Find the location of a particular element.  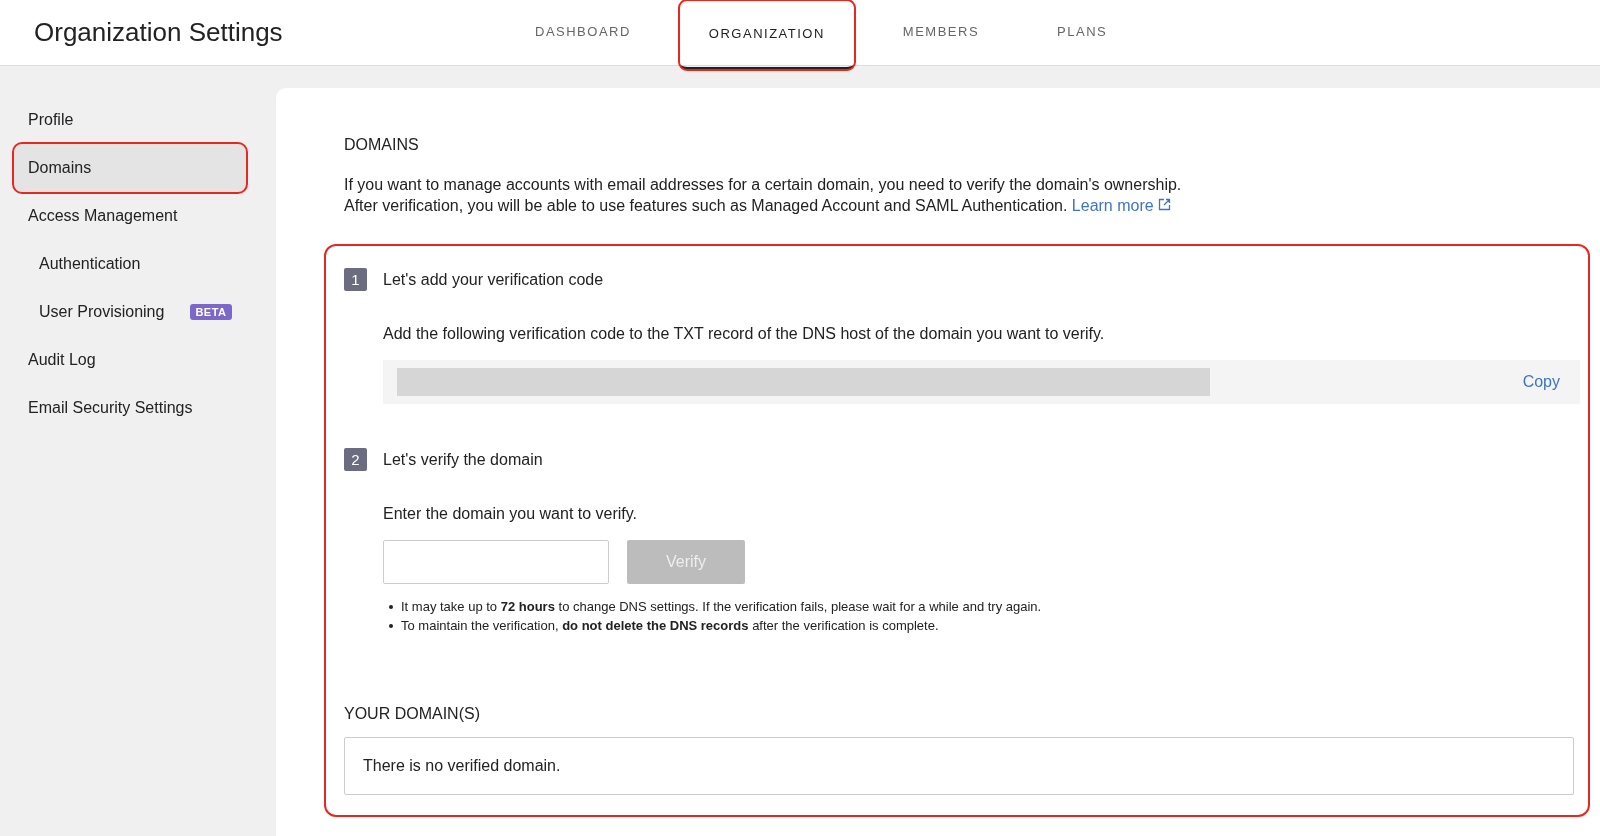

step-number: 2 is located at coordinates (355, 459).